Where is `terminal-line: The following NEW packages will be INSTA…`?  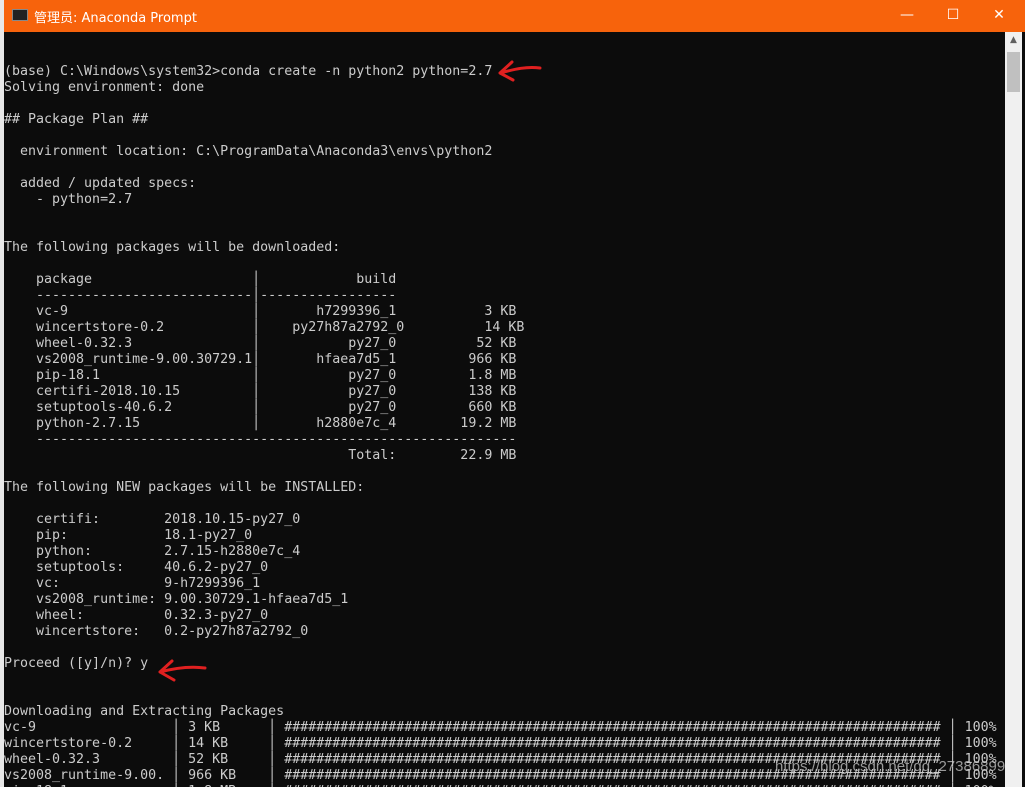 terminal-line: The following NEW packages will be INSTA… is located at coordinates (184, 487).